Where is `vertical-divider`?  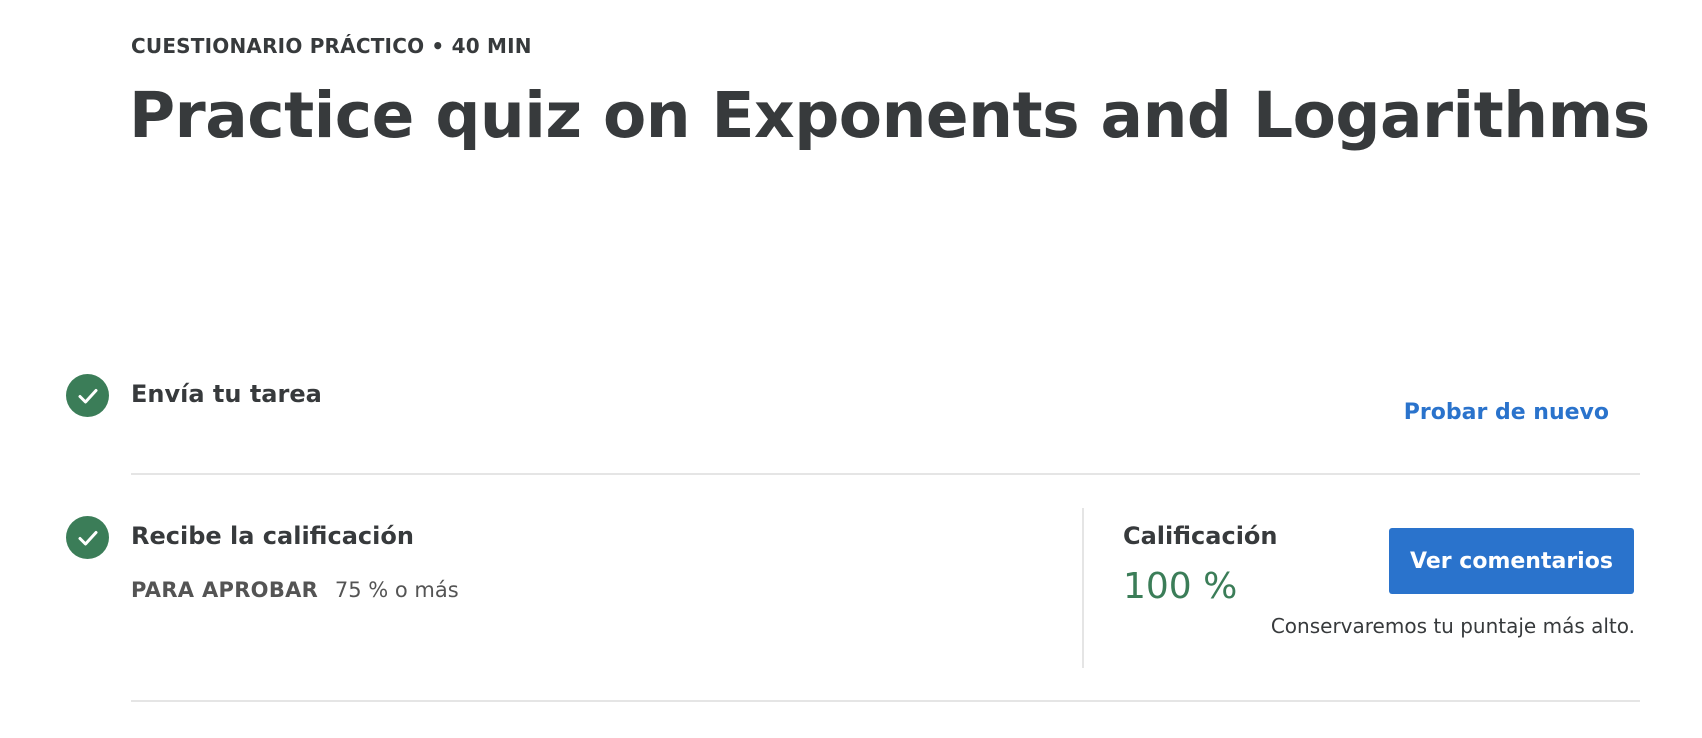
vertical-divider is located at coordinates (1083, 588).